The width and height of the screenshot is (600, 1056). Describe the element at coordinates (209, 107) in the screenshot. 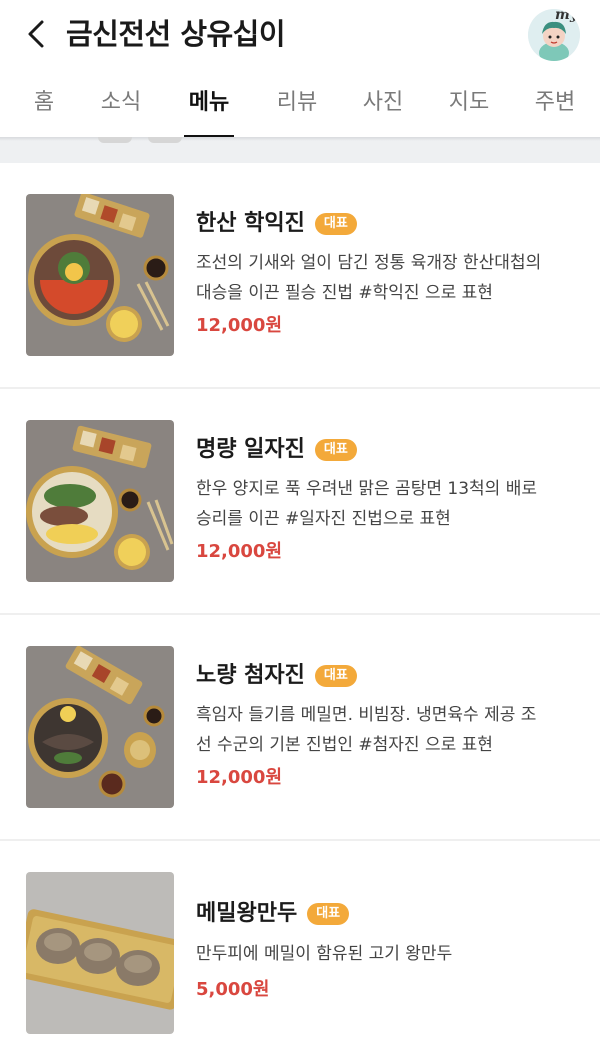

I see `tab-menu: 메뉴` at that location.